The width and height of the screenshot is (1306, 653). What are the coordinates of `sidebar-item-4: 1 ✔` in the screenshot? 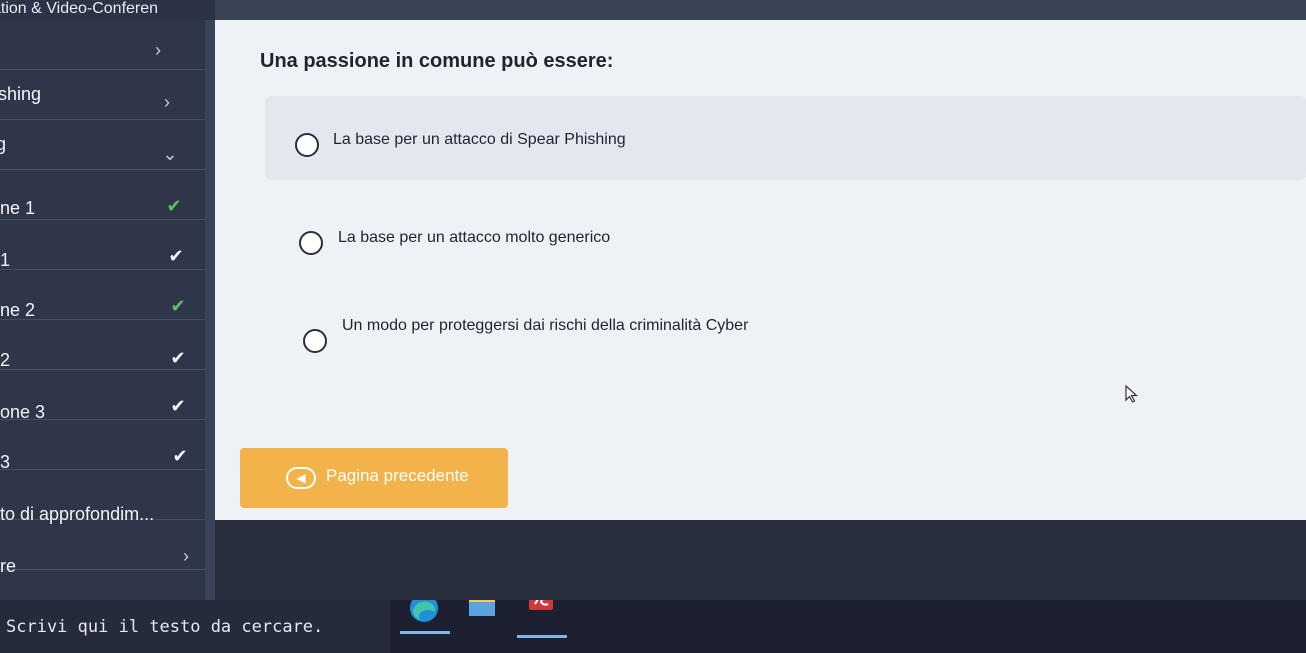 It's located at (107, 245).